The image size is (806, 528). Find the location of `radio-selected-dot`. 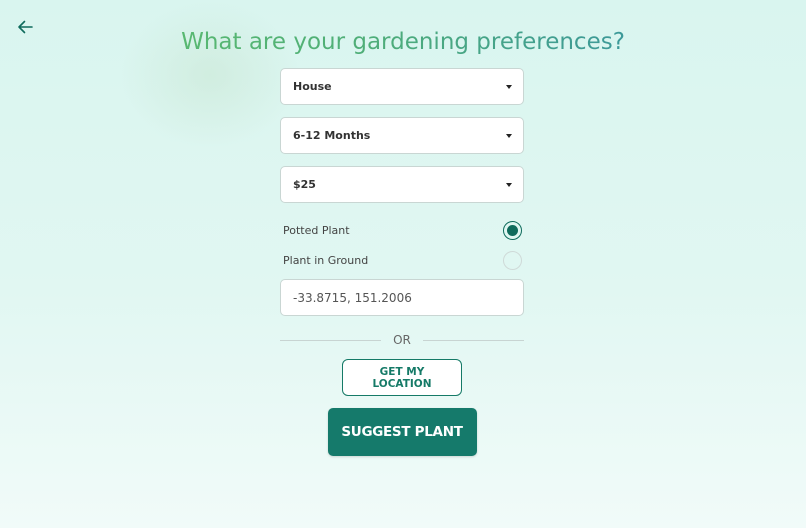

radio-selected-dot is located at coordinates (512, 230).